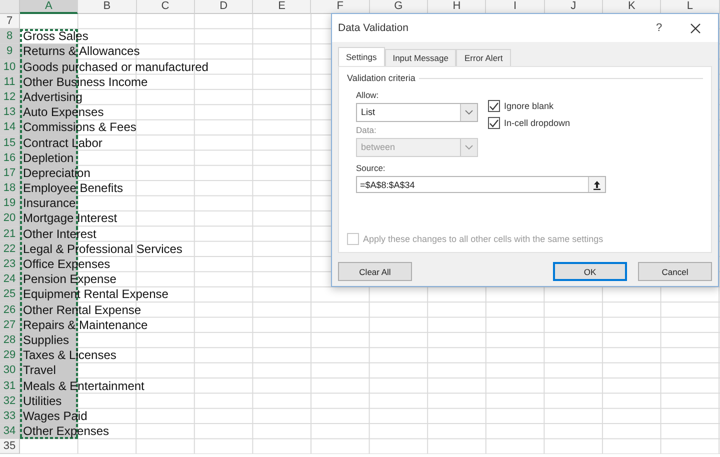  I want to click on row-header: 29, so click(10, 356).